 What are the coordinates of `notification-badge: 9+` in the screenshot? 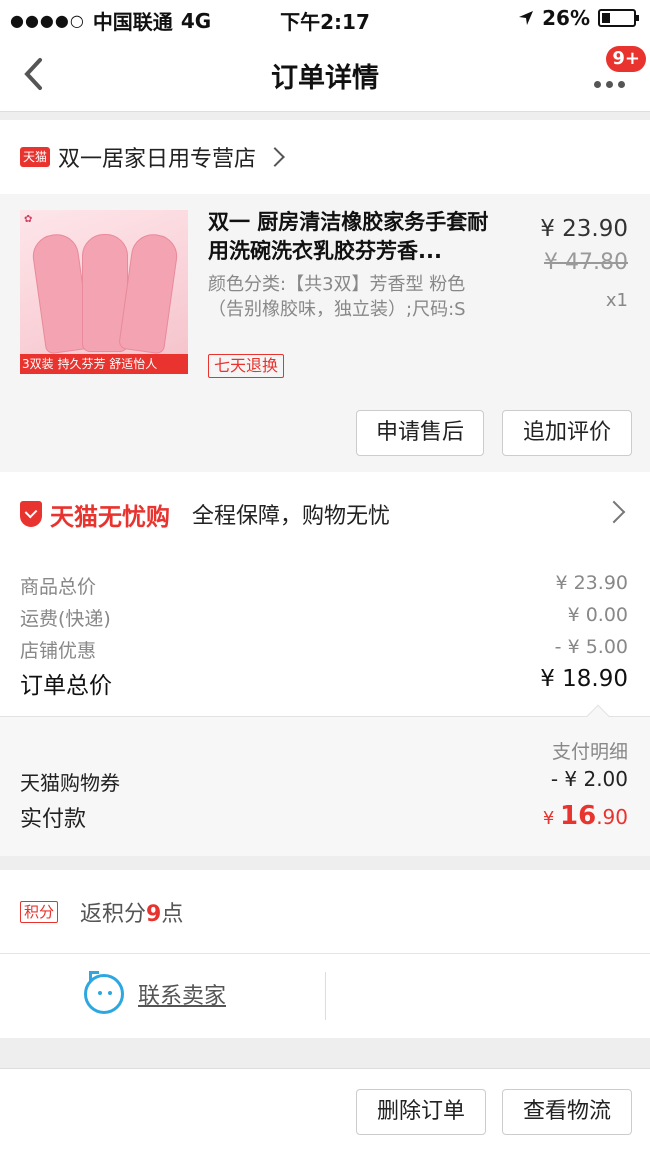 It's located at (626, 59).